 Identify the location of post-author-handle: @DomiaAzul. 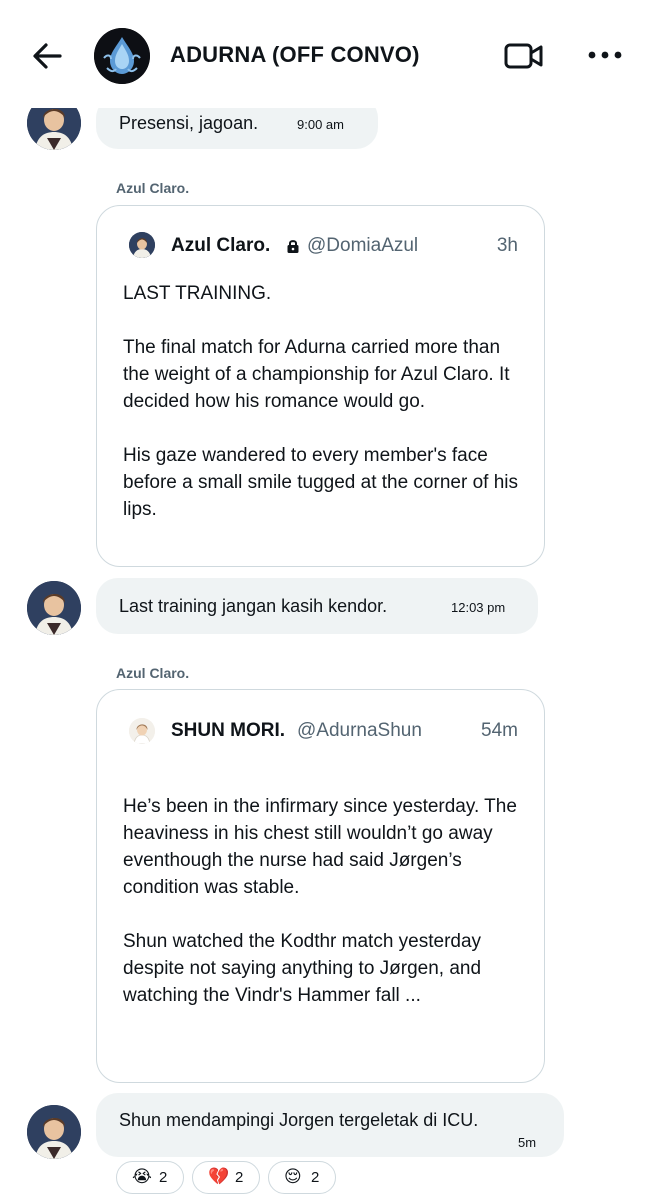
(363, 245).